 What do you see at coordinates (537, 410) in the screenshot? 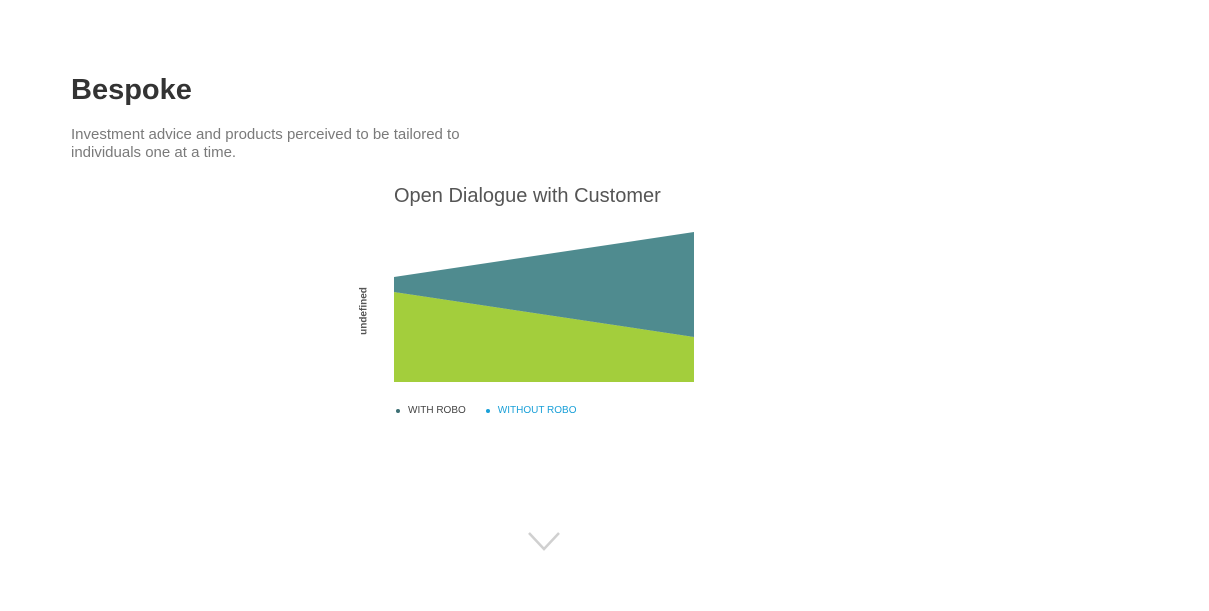
I see `legend-label: WITHOUT ROBO` at bounding box center [537, 410].